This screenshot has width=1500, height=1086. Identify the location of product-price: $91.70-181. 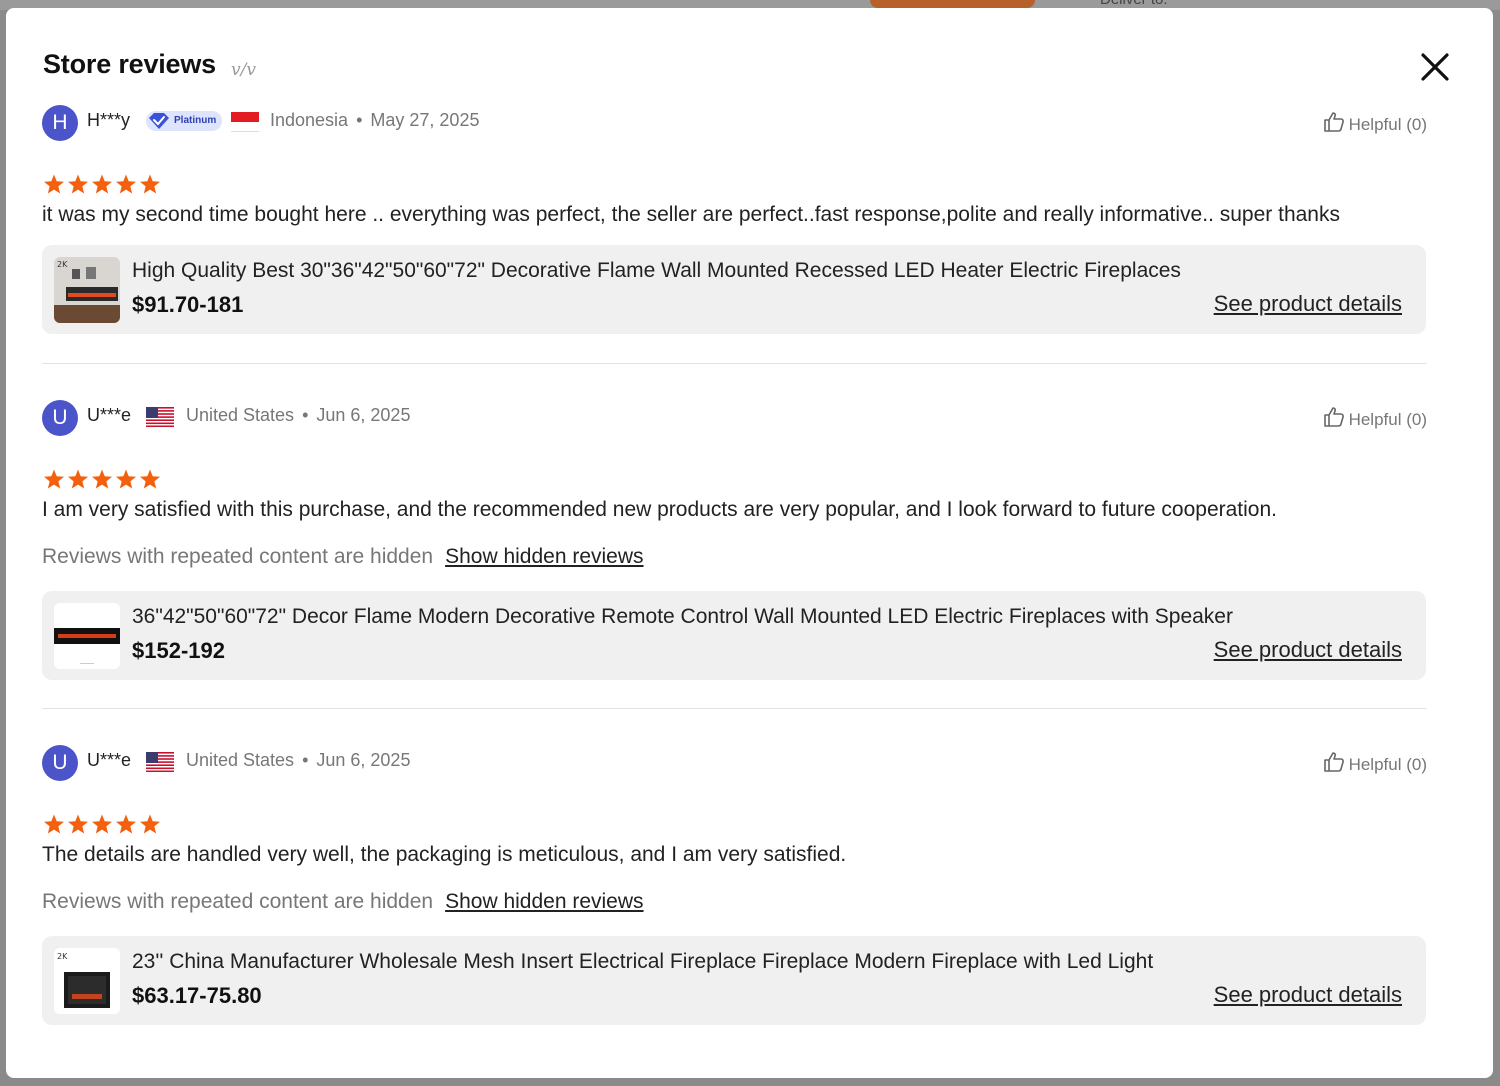
(188, 304).